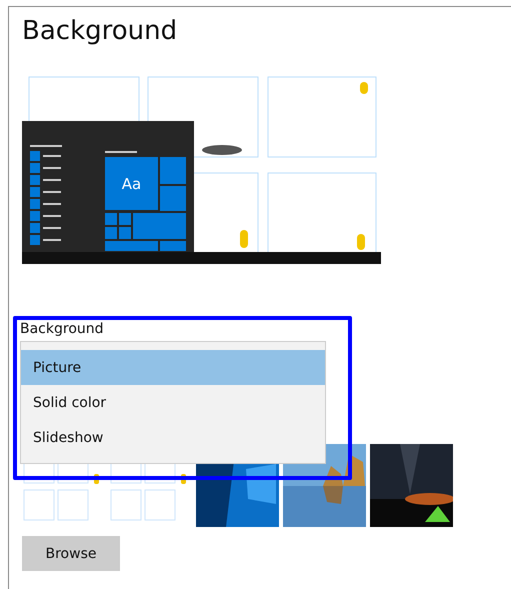 The width and height of the screenshot is (511, 589). I want to click on field-label: Background, so click(62, 329).